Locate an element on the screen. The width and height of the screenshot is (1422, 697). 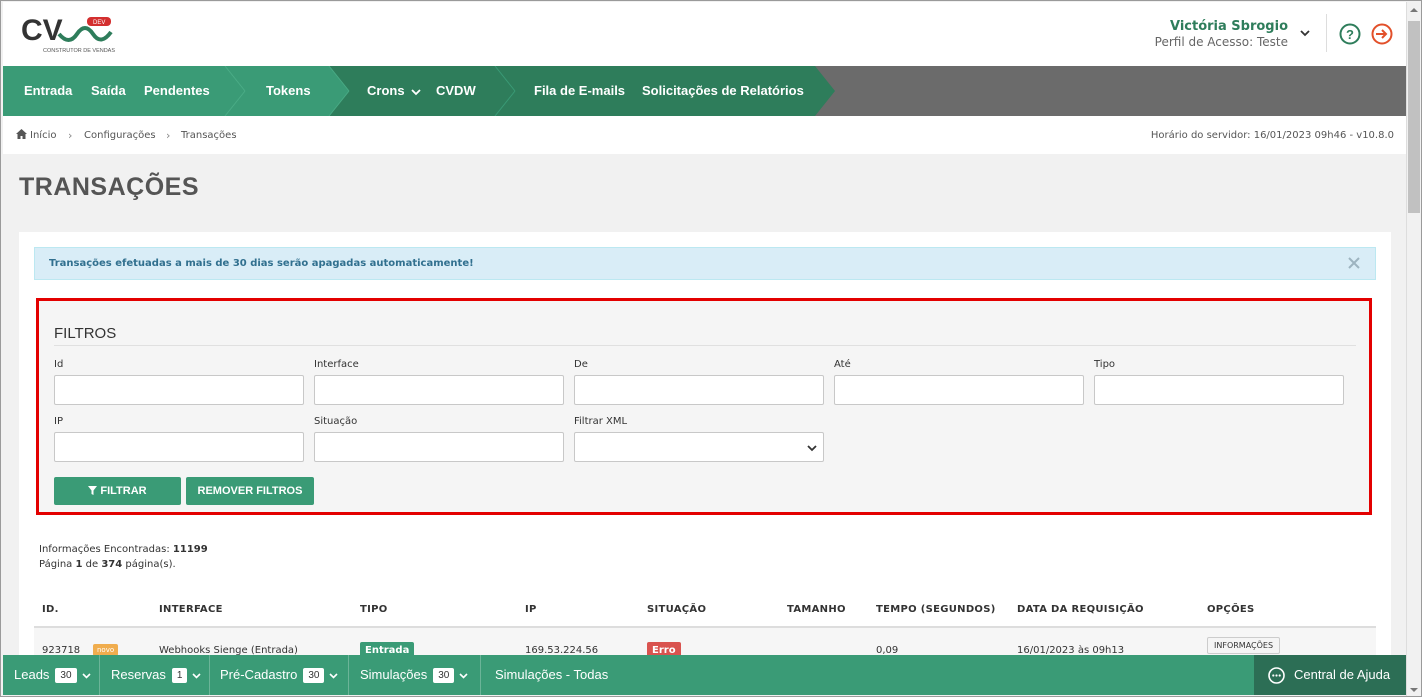
pagination-info: Página 1 de 374 página(s). is located at coordinates (107, 564).